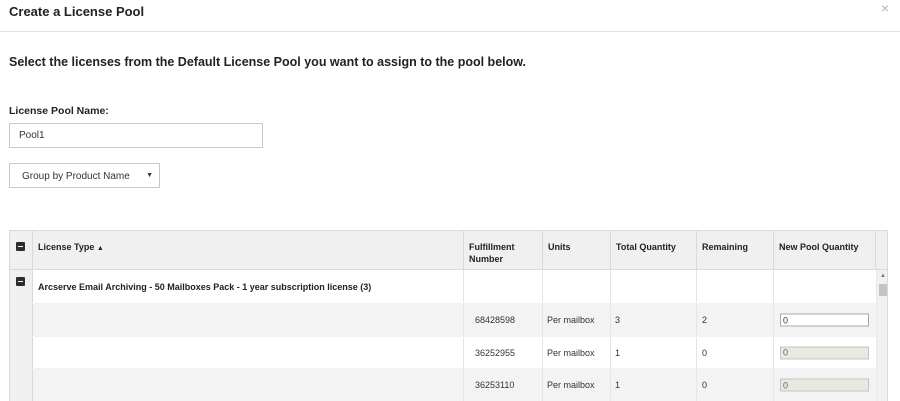  What do you see at coordinates (248, 250) in the screenshot?
I see `column-header-license-type: License Type ▲` at bounding box center [248, 250].